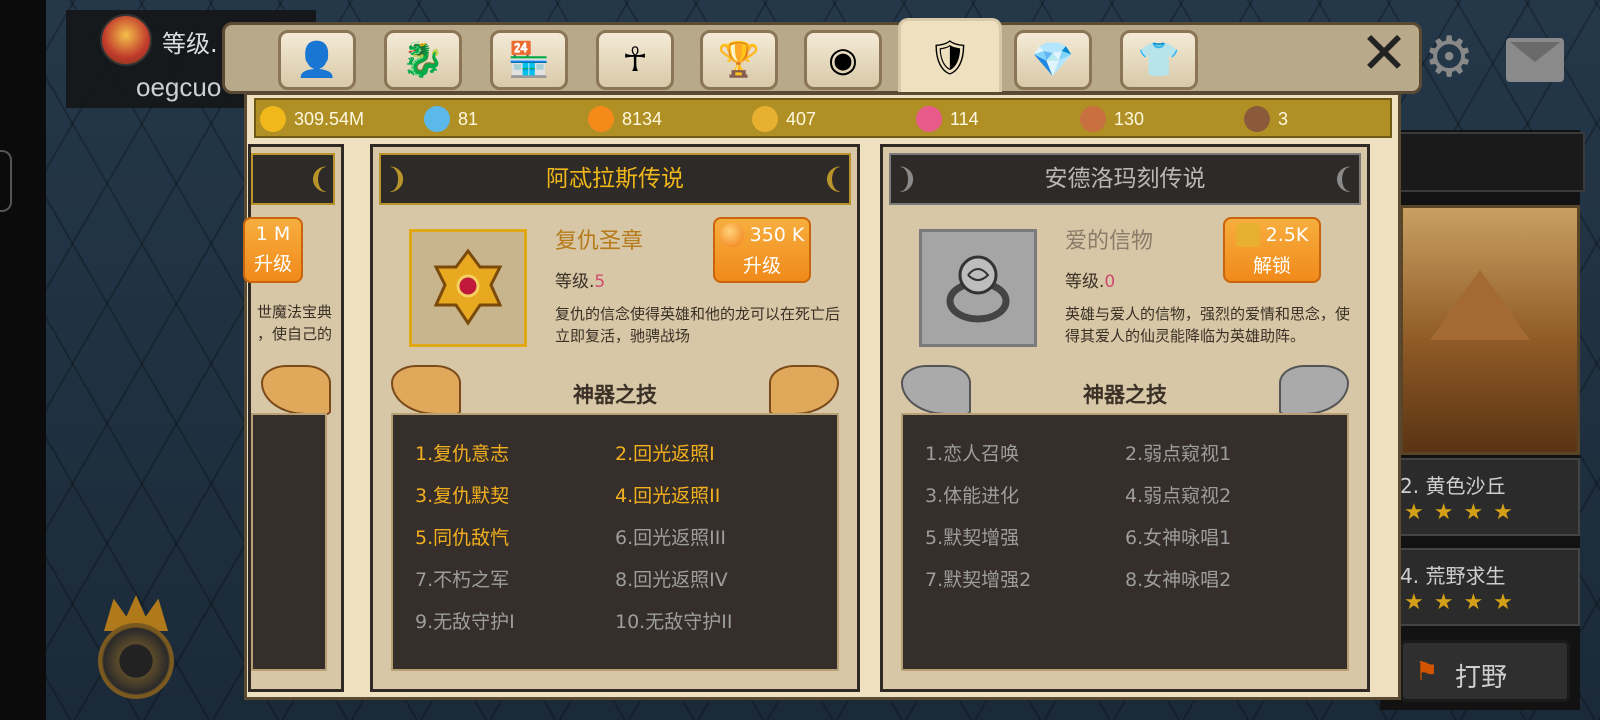 This screenshot has width=1600, height=720. I want to click on diamond-icon, so click(437, 119).